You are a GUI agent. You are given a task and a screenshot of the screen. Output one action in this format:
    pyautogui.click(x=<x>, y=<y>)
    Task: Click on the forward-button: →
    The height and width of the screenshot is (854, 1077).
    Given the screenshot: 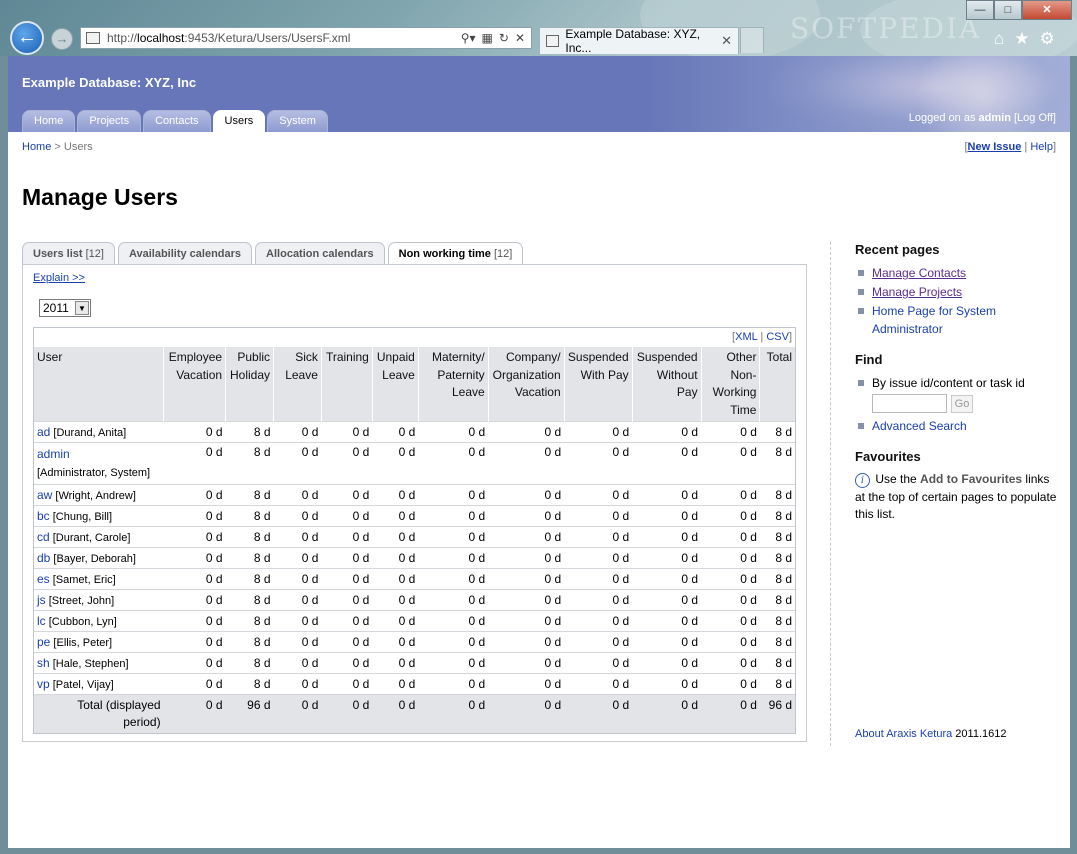 What is the action you would take?
    pyautogui.click(x=62, y=39)
    